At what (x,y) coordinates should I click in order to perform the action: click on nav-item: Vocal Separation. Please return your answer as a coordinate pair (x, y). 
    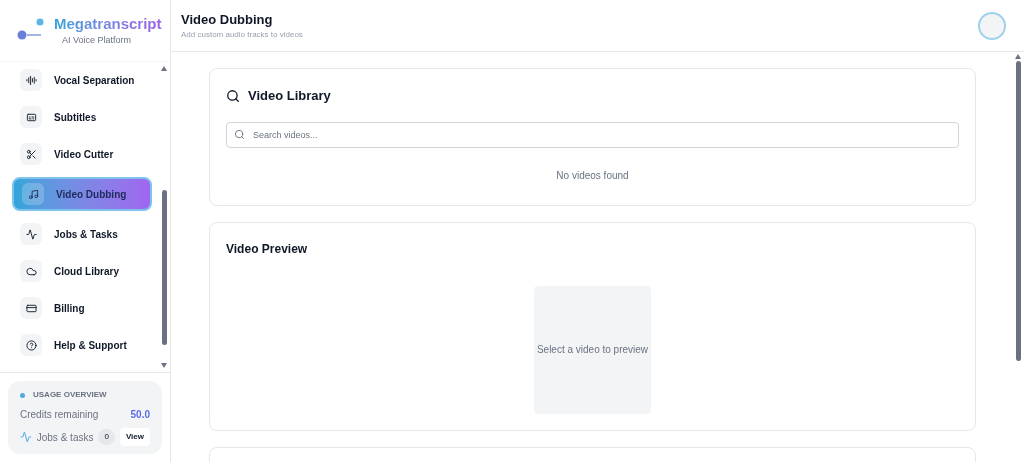
    Looking at the image, I should click on (82, 80).